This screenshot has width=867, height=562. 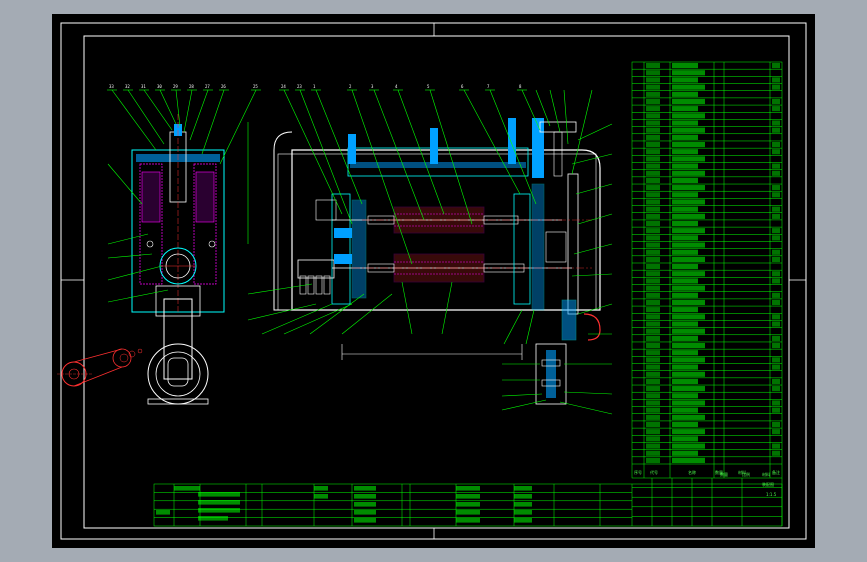 What do you see at coordinates (707, 472) in the screenshot?
I see `bom-header-row: 序号 代号 名称 数量 材料 备注` at bounding box center [707, 472].